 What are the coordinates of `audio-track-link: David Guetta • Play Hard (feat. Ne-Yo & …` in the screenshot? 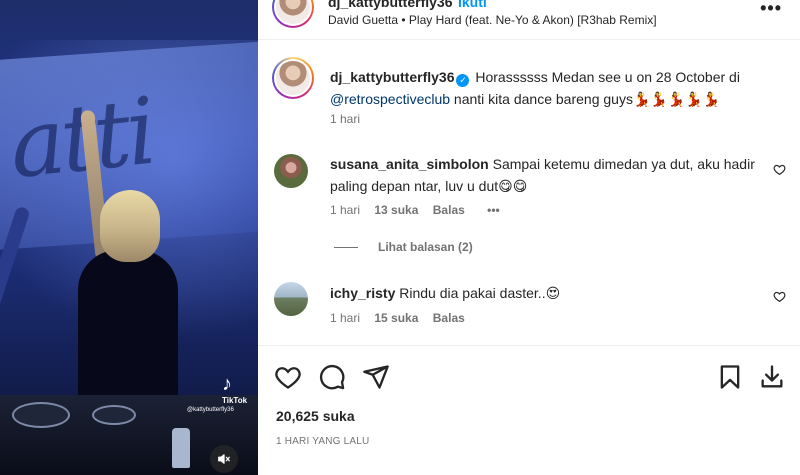 It's located at (492, 20).